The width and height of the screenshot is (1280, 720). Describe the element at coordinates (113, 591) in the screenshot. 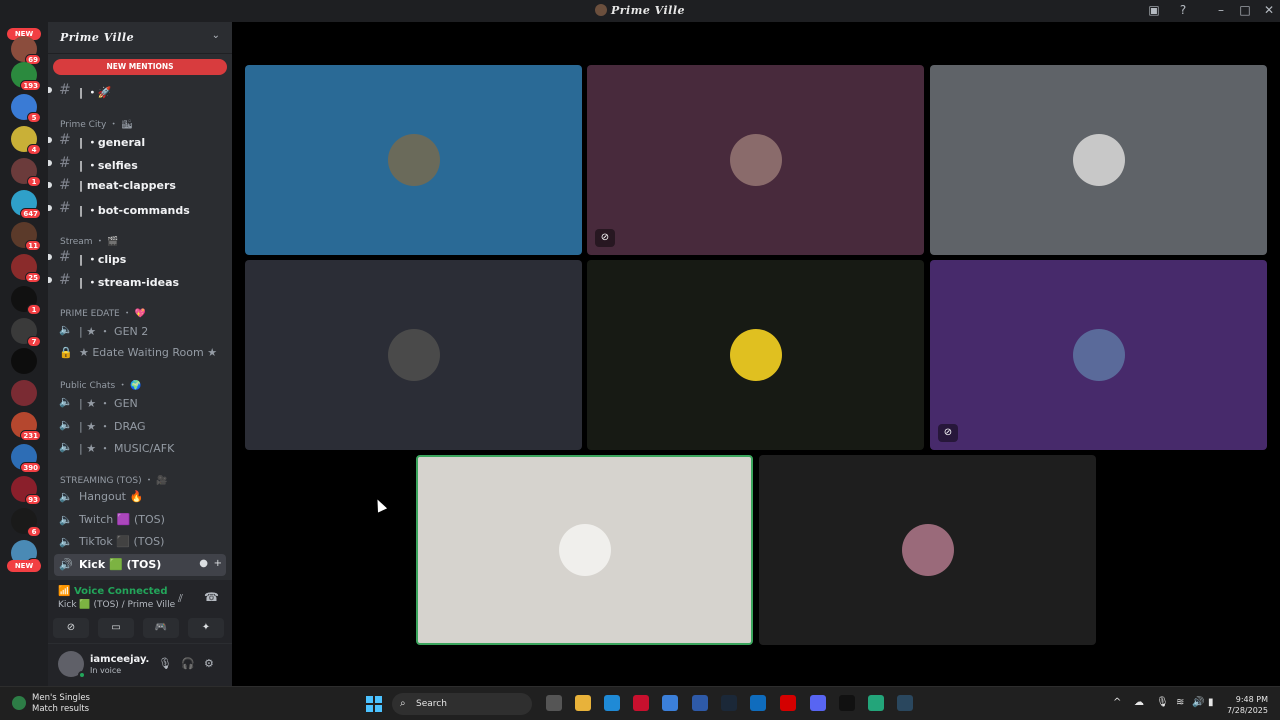

I see `voice-connected-status: 📶 Voice Connected` at that location.